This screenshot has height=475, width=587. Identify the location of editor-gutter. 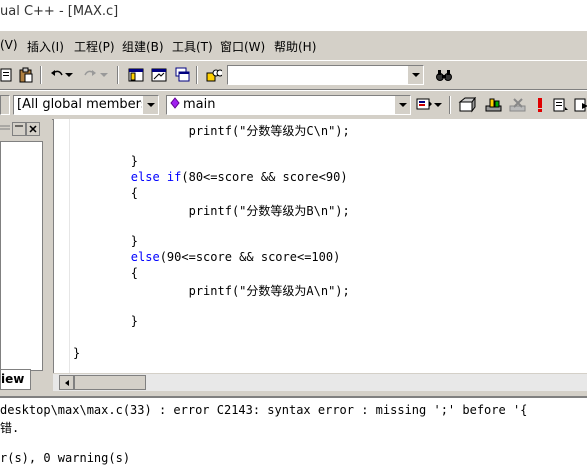
(62, 246).